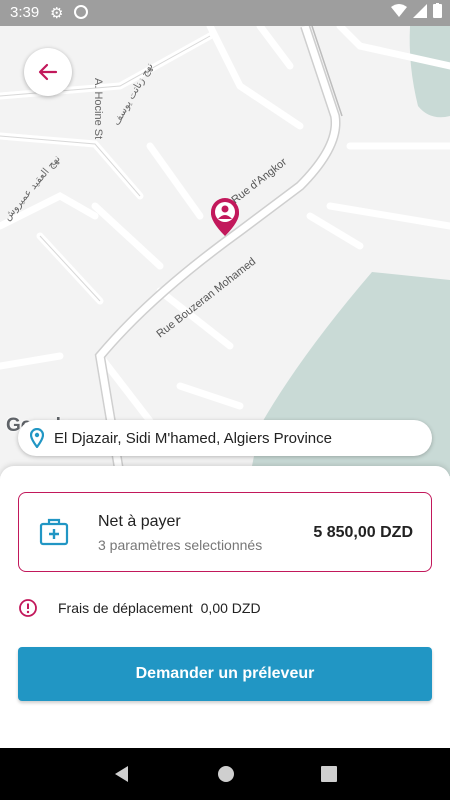  I want to click on status-icons, so click(416, 10).